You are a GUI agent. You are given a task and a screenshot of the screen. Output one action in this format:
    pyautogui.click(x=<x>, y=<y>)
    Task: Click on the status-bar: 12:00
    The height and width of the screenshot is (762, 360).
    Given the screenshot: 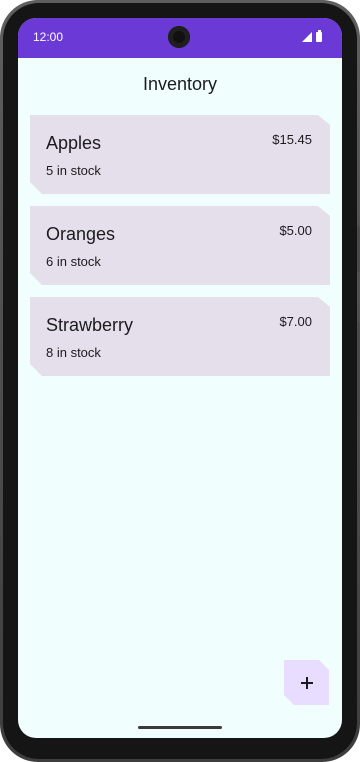 What is the action you would take?
    pyautogui.click(x=180, y=38)
    